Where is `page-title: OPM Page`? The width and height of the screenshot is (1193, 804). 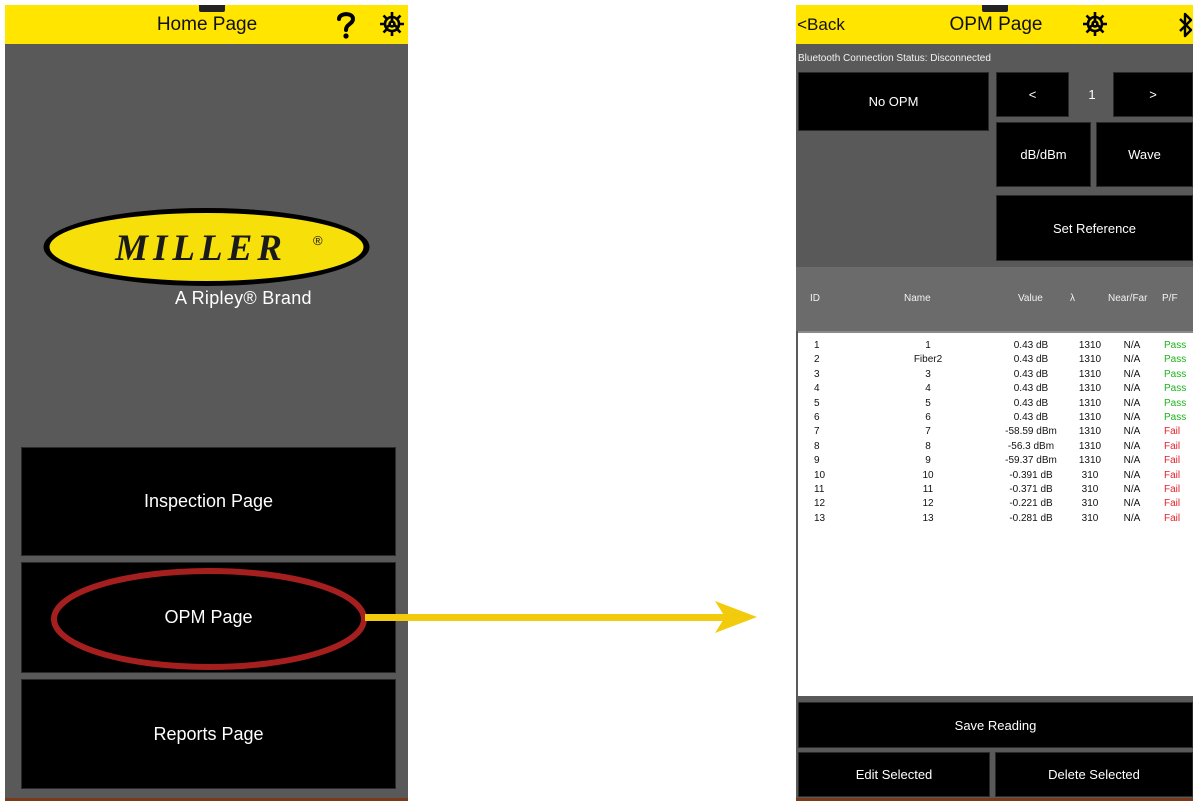
page-title: OPM Page is located at coordinates (996, 24).